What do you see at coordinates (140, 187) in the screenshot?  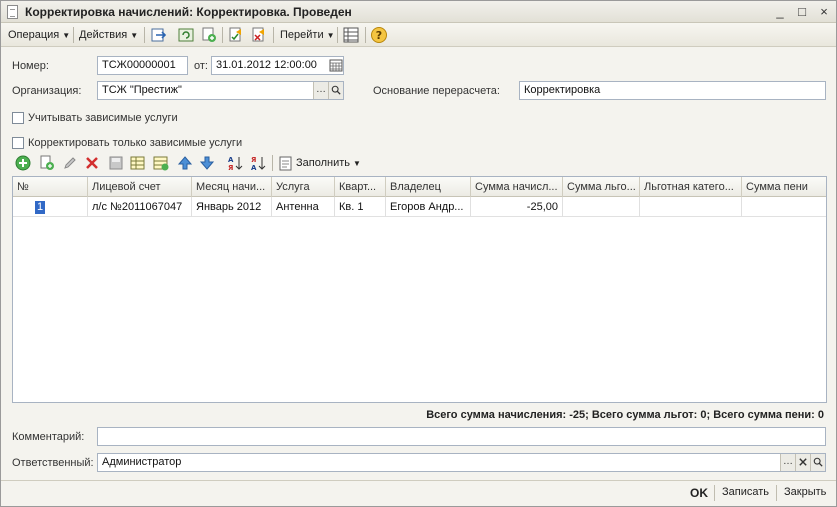 I see `col-account-header: Лицевой счет` at bounding box center [140, 187].